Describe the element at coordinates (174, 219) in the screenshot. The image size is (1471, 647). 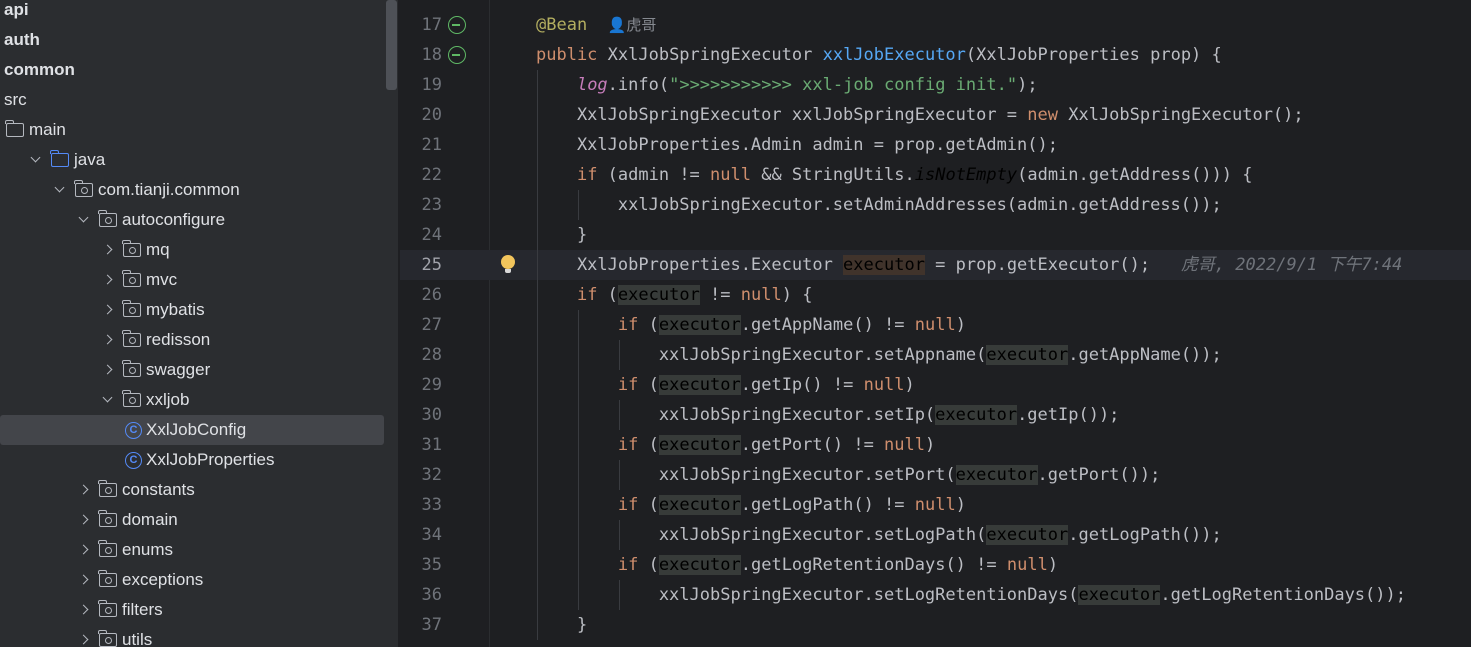
I see `tree-item-label: autoconfigure` at that location.